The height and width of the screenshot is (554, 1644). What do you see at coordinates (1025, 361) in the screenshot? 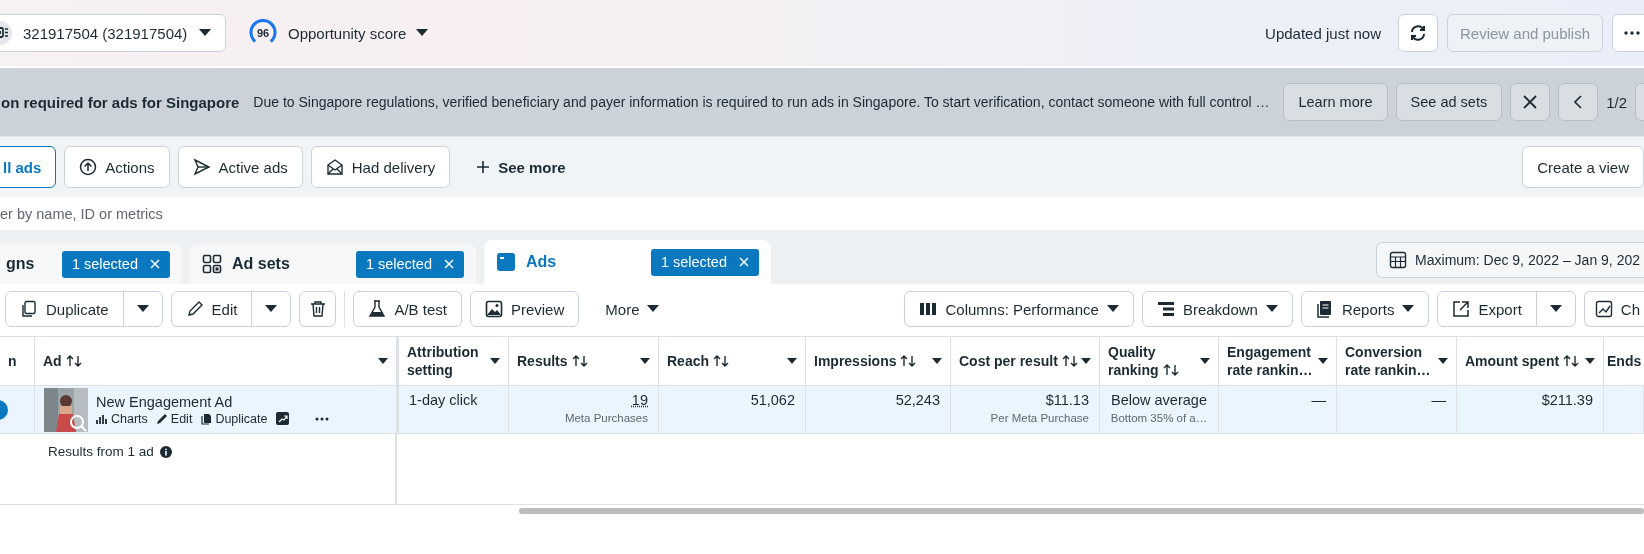
I see `column-header: Cost per result` at bounding box center [1025, 361].